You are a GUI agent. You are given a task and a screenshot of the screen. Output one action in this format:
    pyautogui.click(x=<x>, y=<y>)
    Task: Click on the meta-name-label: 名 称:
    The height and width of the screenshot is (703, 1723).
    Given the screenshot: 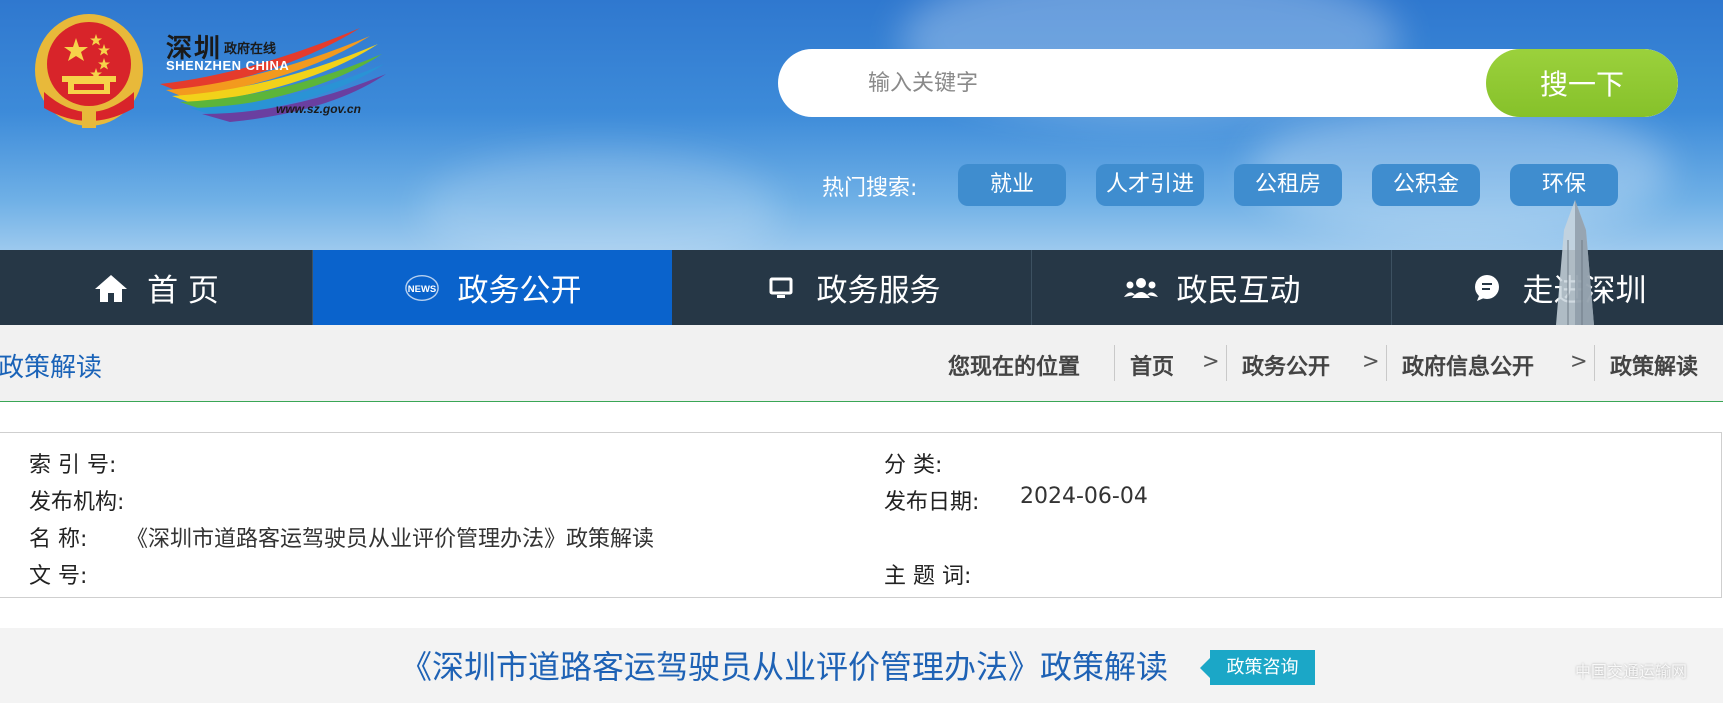 What is the action you would take?
    pyautogui.click(x=58, y=539)
    